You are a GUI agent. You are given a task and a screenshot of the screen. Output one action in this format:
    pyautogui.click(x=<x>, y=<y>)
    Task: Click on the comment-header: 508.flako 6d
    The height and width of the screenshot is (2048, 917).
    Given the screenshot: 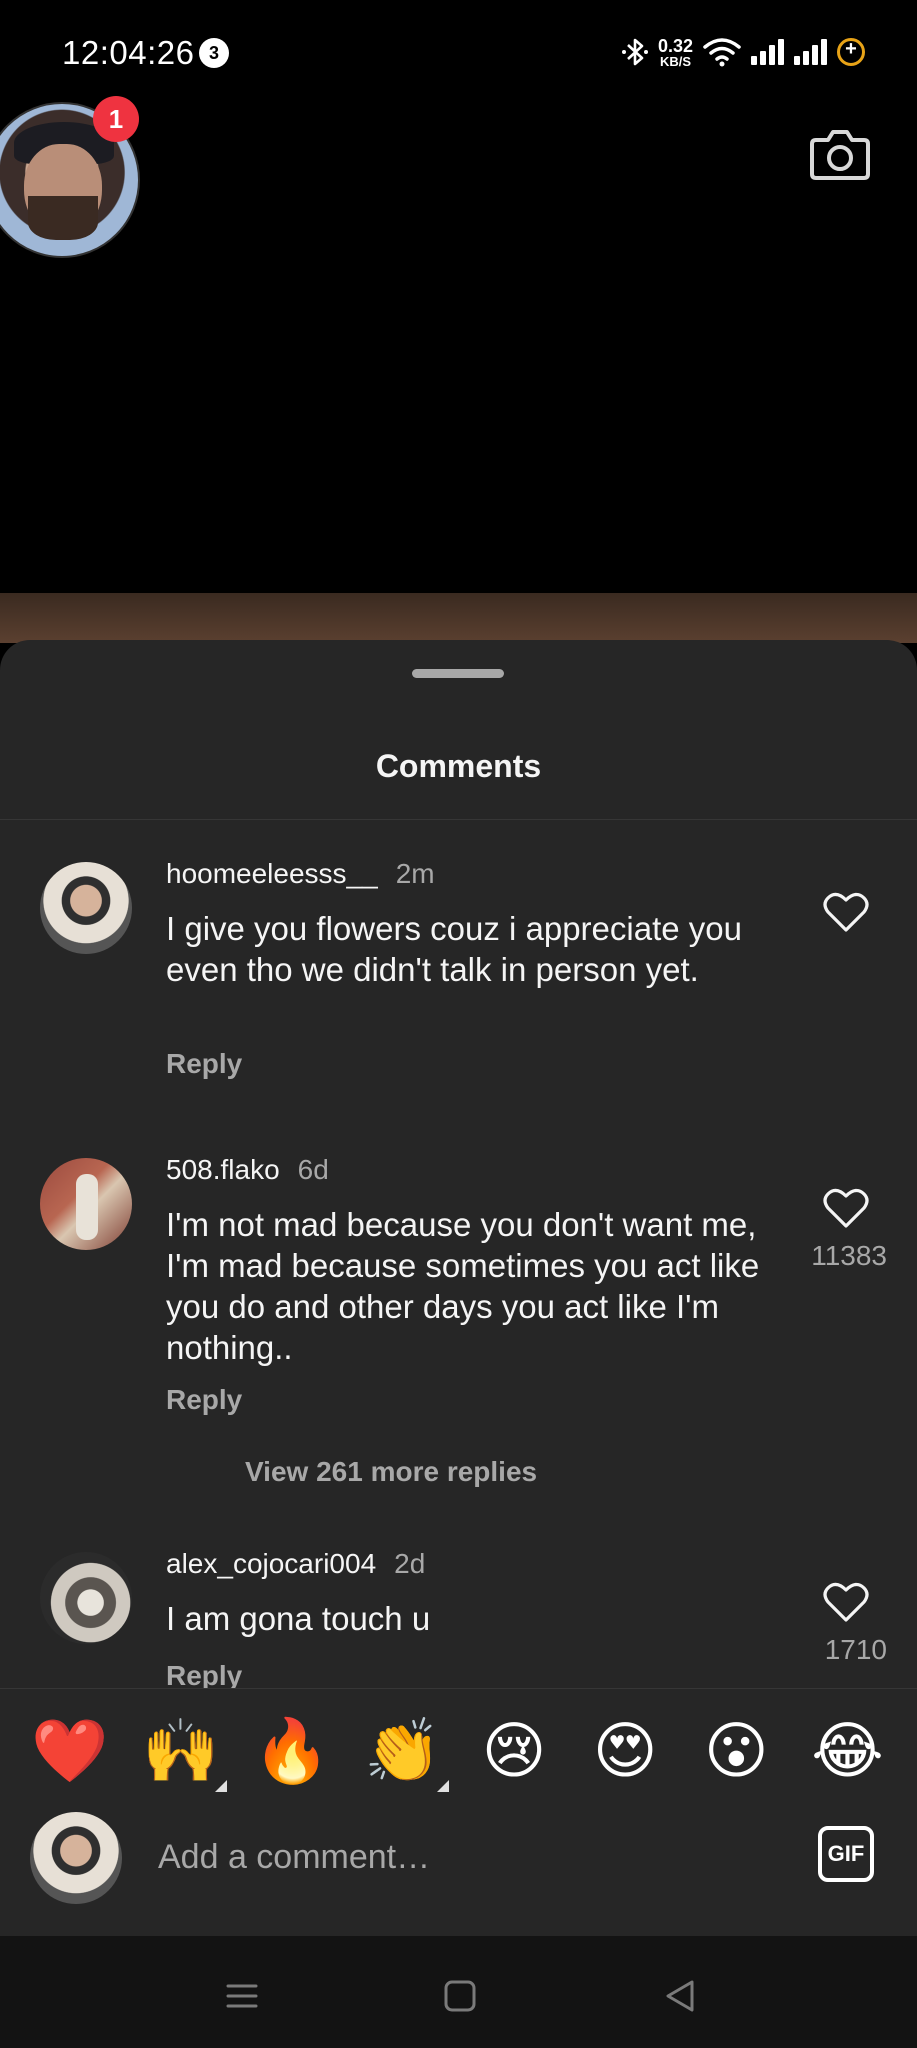 What is the action you would take?
    pyautogui.click(x=247, y=1170)
    